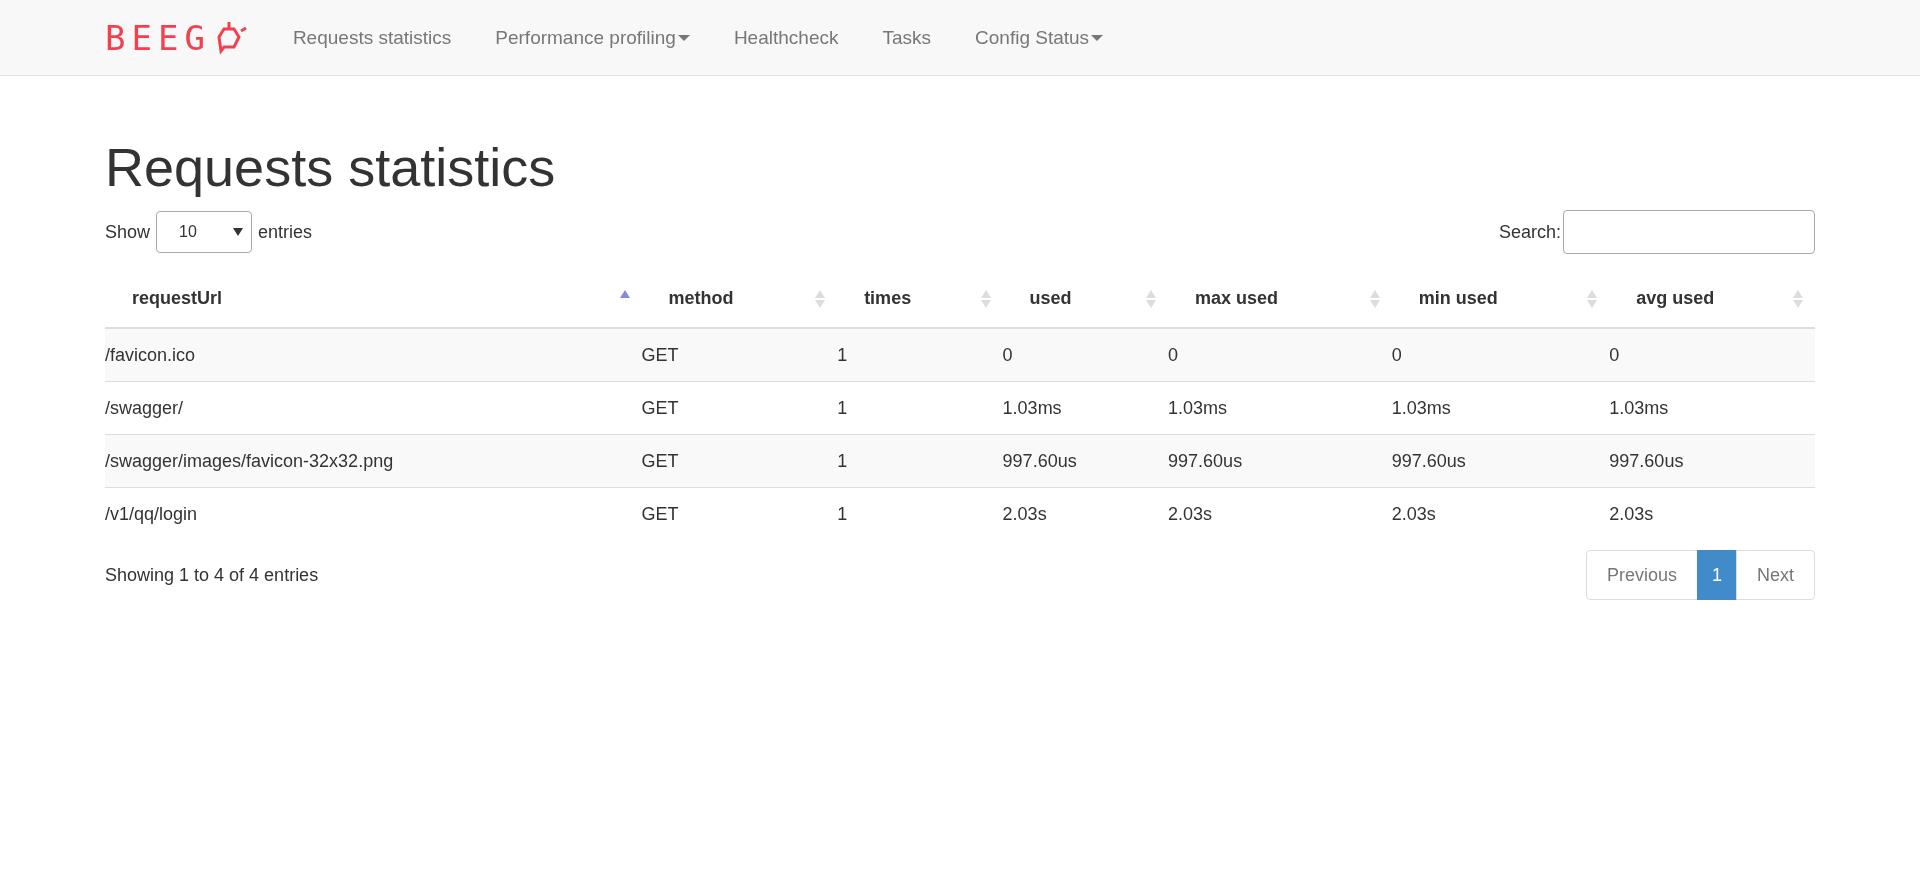 Image resolution: width=1920 pixels, height=872 pixels. Describe the element at coordinates (592, 37) in the screenshot. I see `nav-link: Performance profiling` at that location.